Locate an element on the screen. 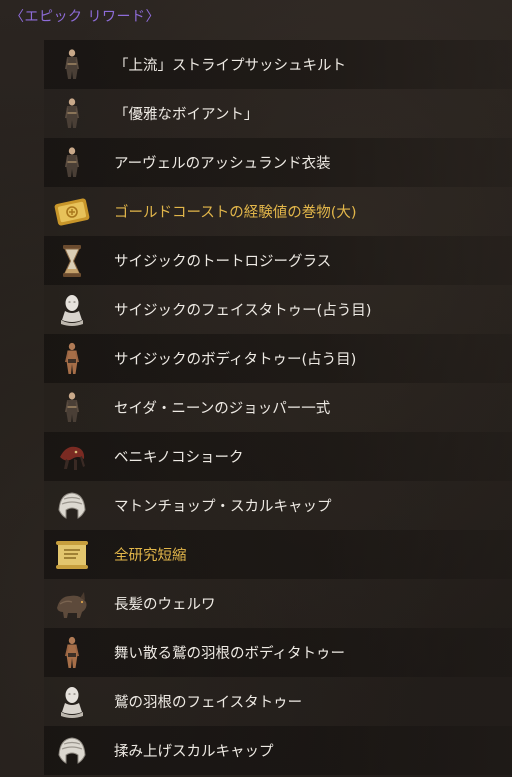  reward-row: ベニキノコショーク is located at coordinates (278, 456).